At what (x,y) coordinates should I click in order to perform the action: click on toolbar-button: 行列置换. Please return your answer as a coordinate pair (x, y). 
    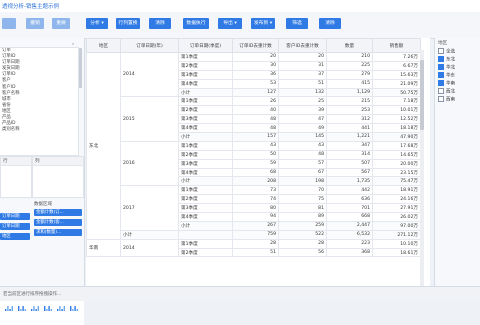
    Looking at the image, I should click on (128, 23).